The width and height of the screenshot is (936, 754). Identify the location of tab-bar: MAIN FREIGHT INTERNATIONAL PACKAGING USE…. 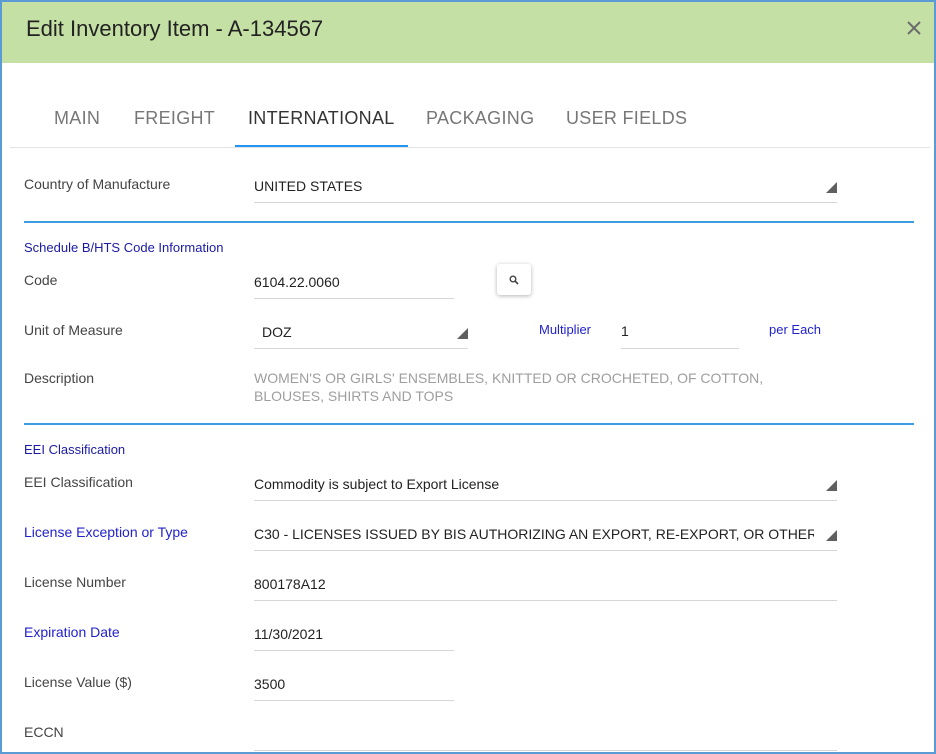
(470, 118).